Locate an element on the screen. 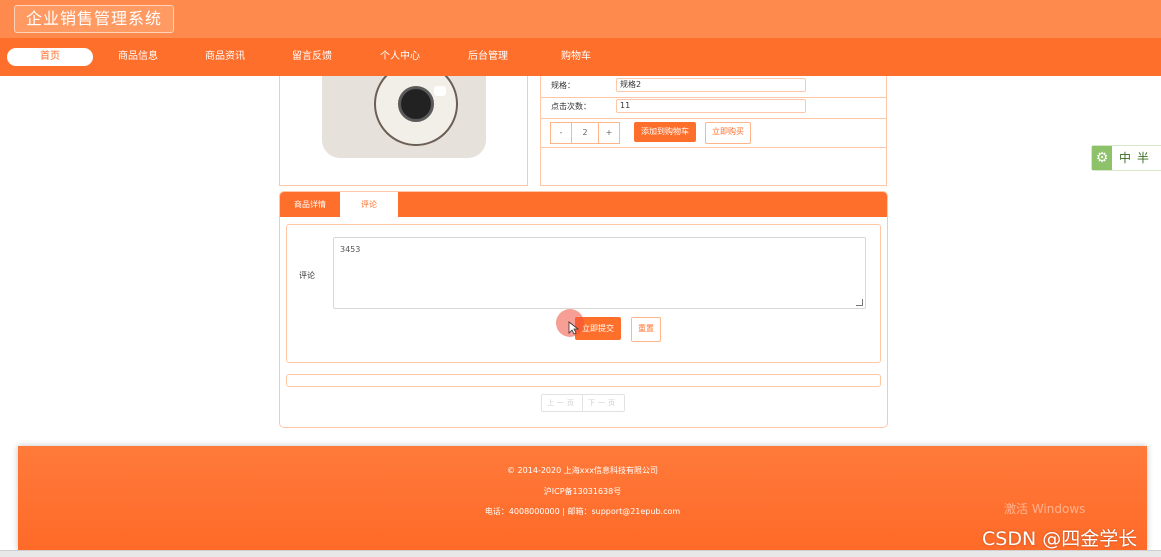 The width and height of the screenshot is (1161, 557). mouse-cursor-icon is located at coordinates (574, 328).